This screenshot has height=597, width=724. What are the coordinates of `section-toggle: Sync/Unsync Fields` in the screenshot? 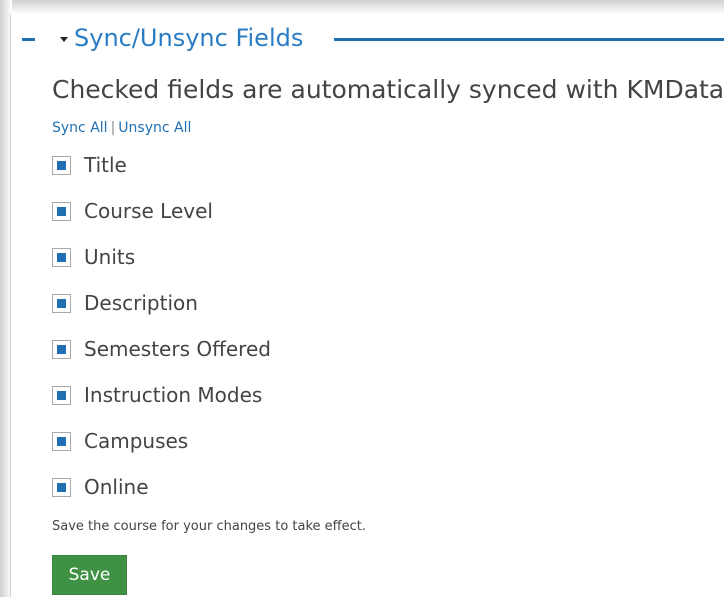 It's located at (181, 38).